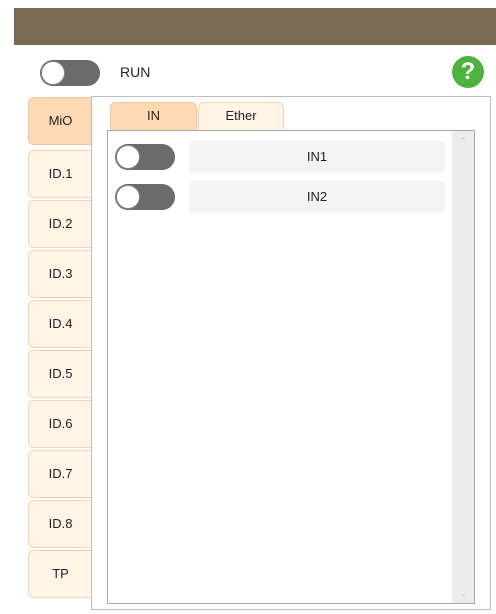 This screenshot has width=496, height=614. I want to click on side-tab-id8: ID.8, so click(60, 524).